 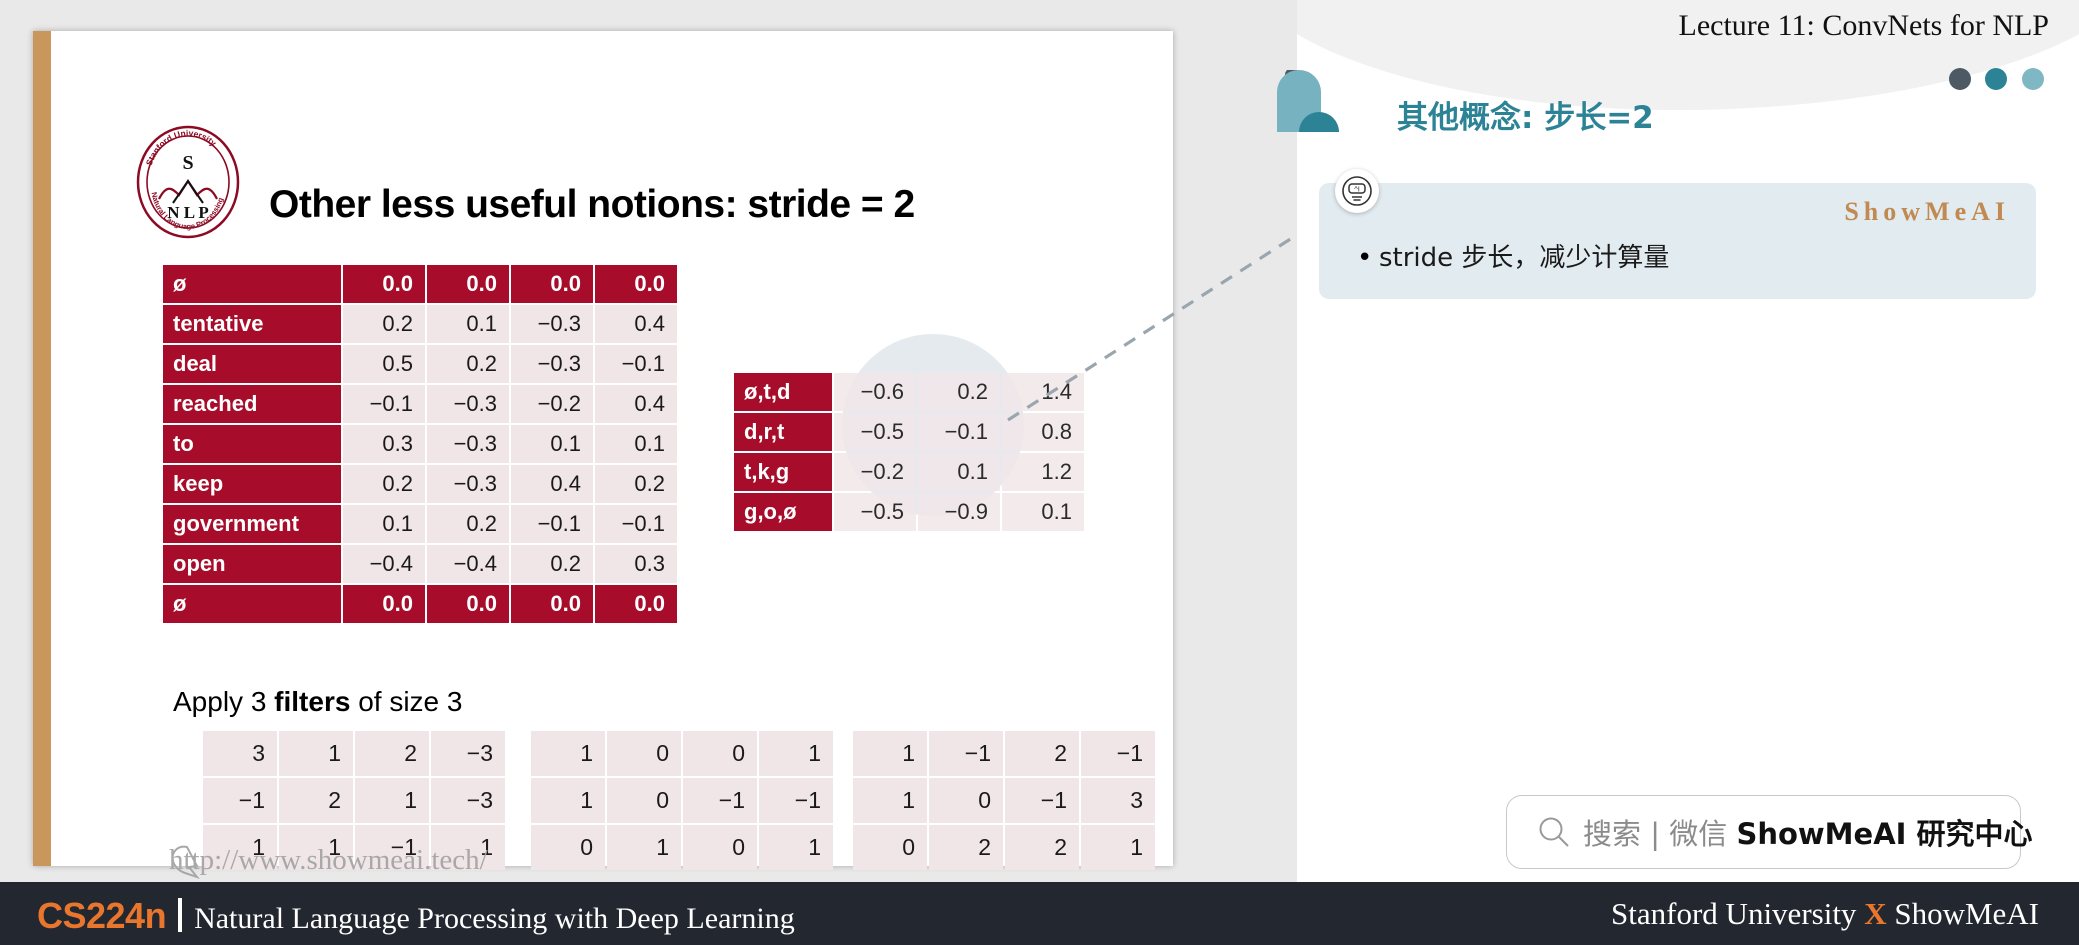 I want to click on table-row: ø,t,d −0.6 0.2 1.4, so click(x=909, y=392).